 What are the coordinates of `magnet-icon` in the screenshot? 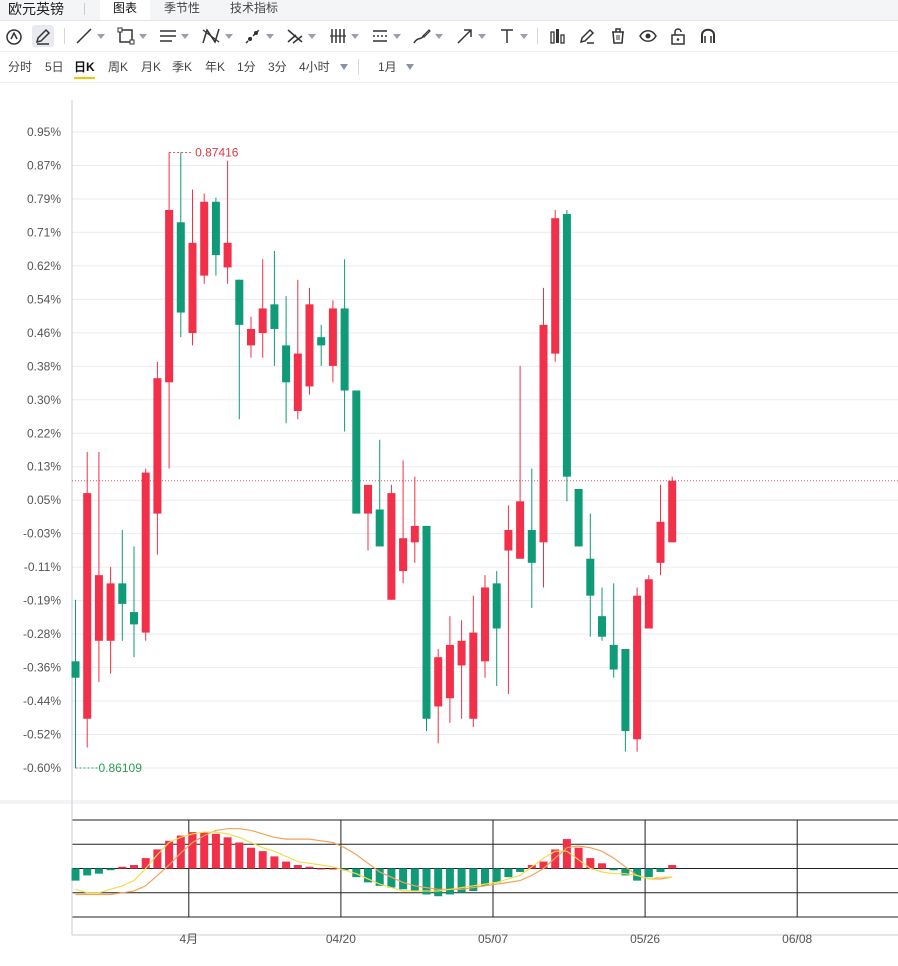 It's located at (14, 36).